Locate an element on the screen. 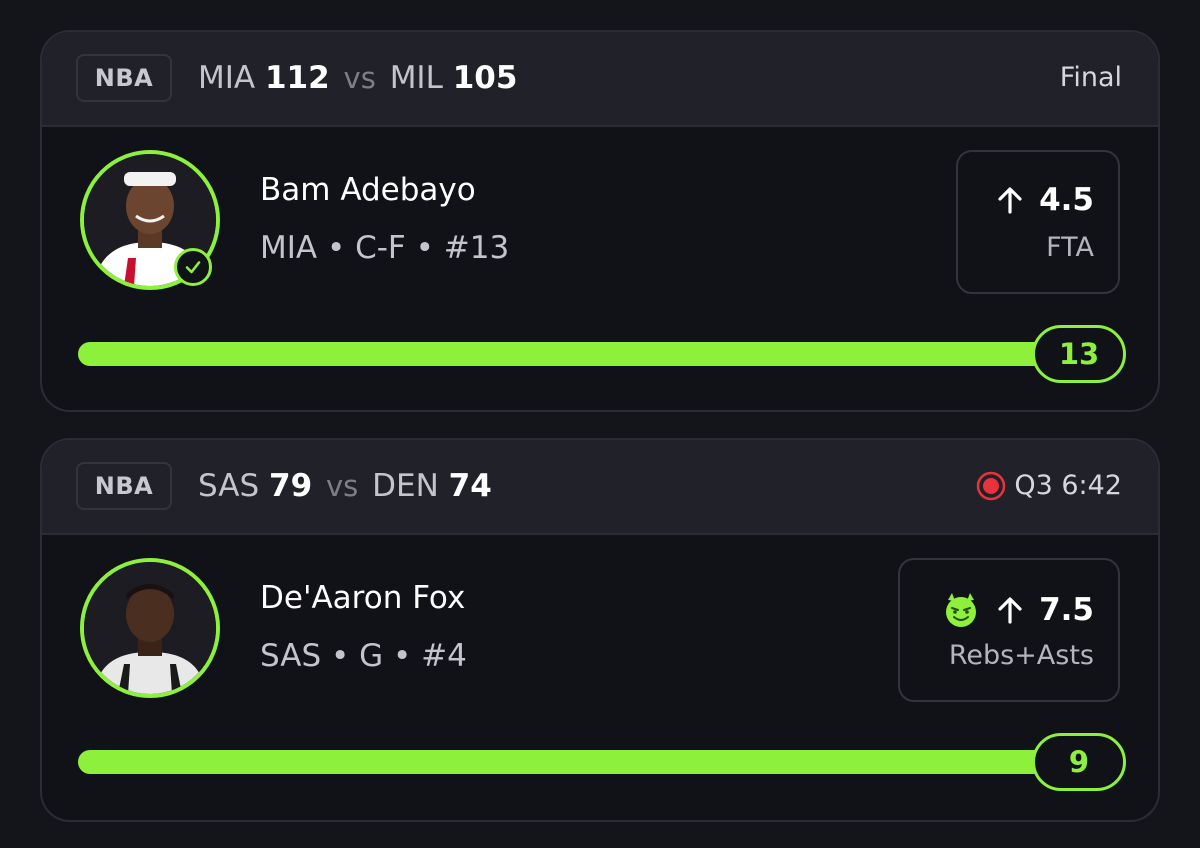 This screenshot has height=848, width=1200. prop-line-box: 7.5 Rebs+Asts is located at coordinates (1009, 630).